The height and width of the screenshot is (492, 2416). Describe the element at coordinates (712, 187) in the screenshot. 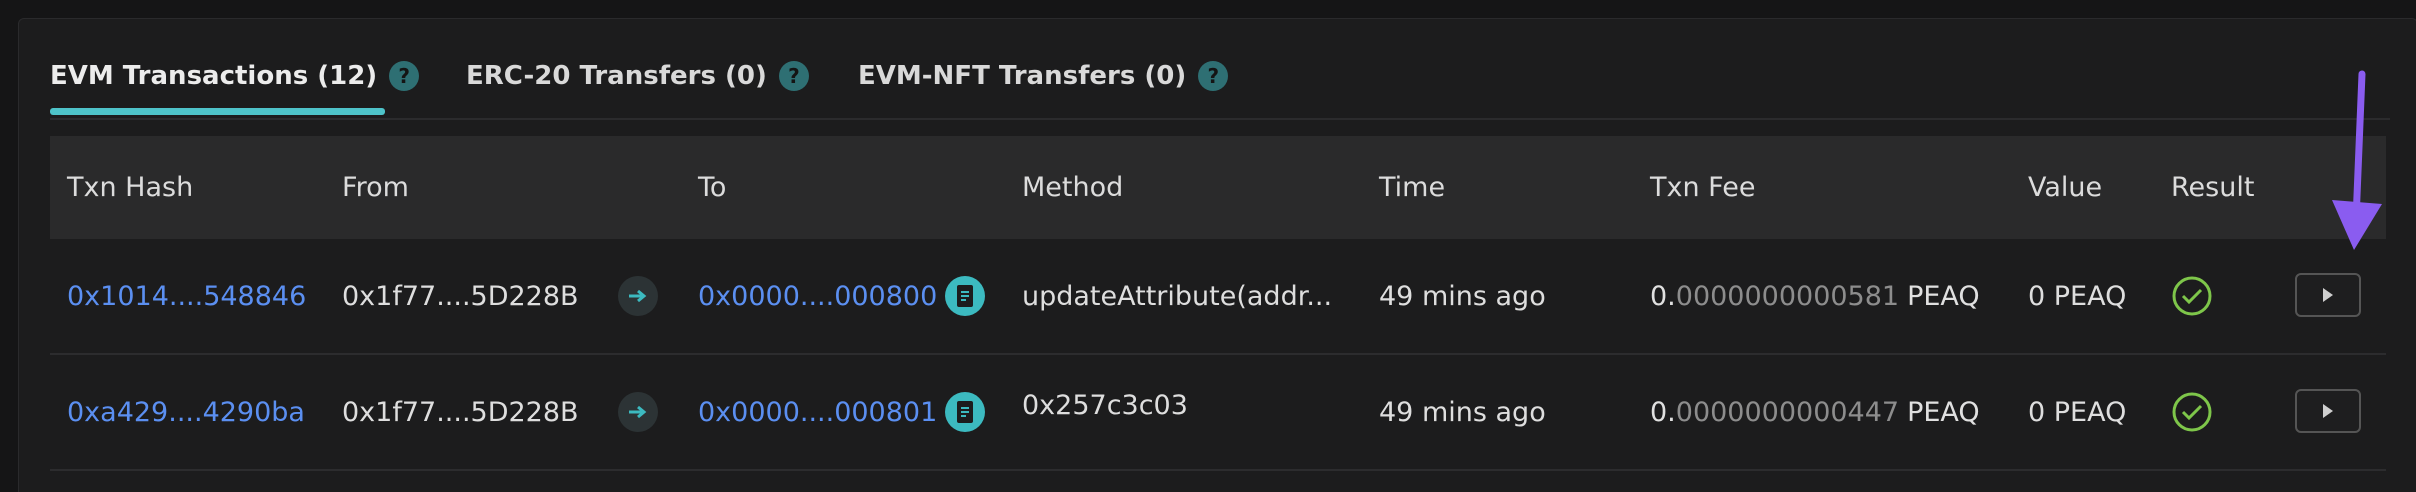

I see `header-to: To` at that location.